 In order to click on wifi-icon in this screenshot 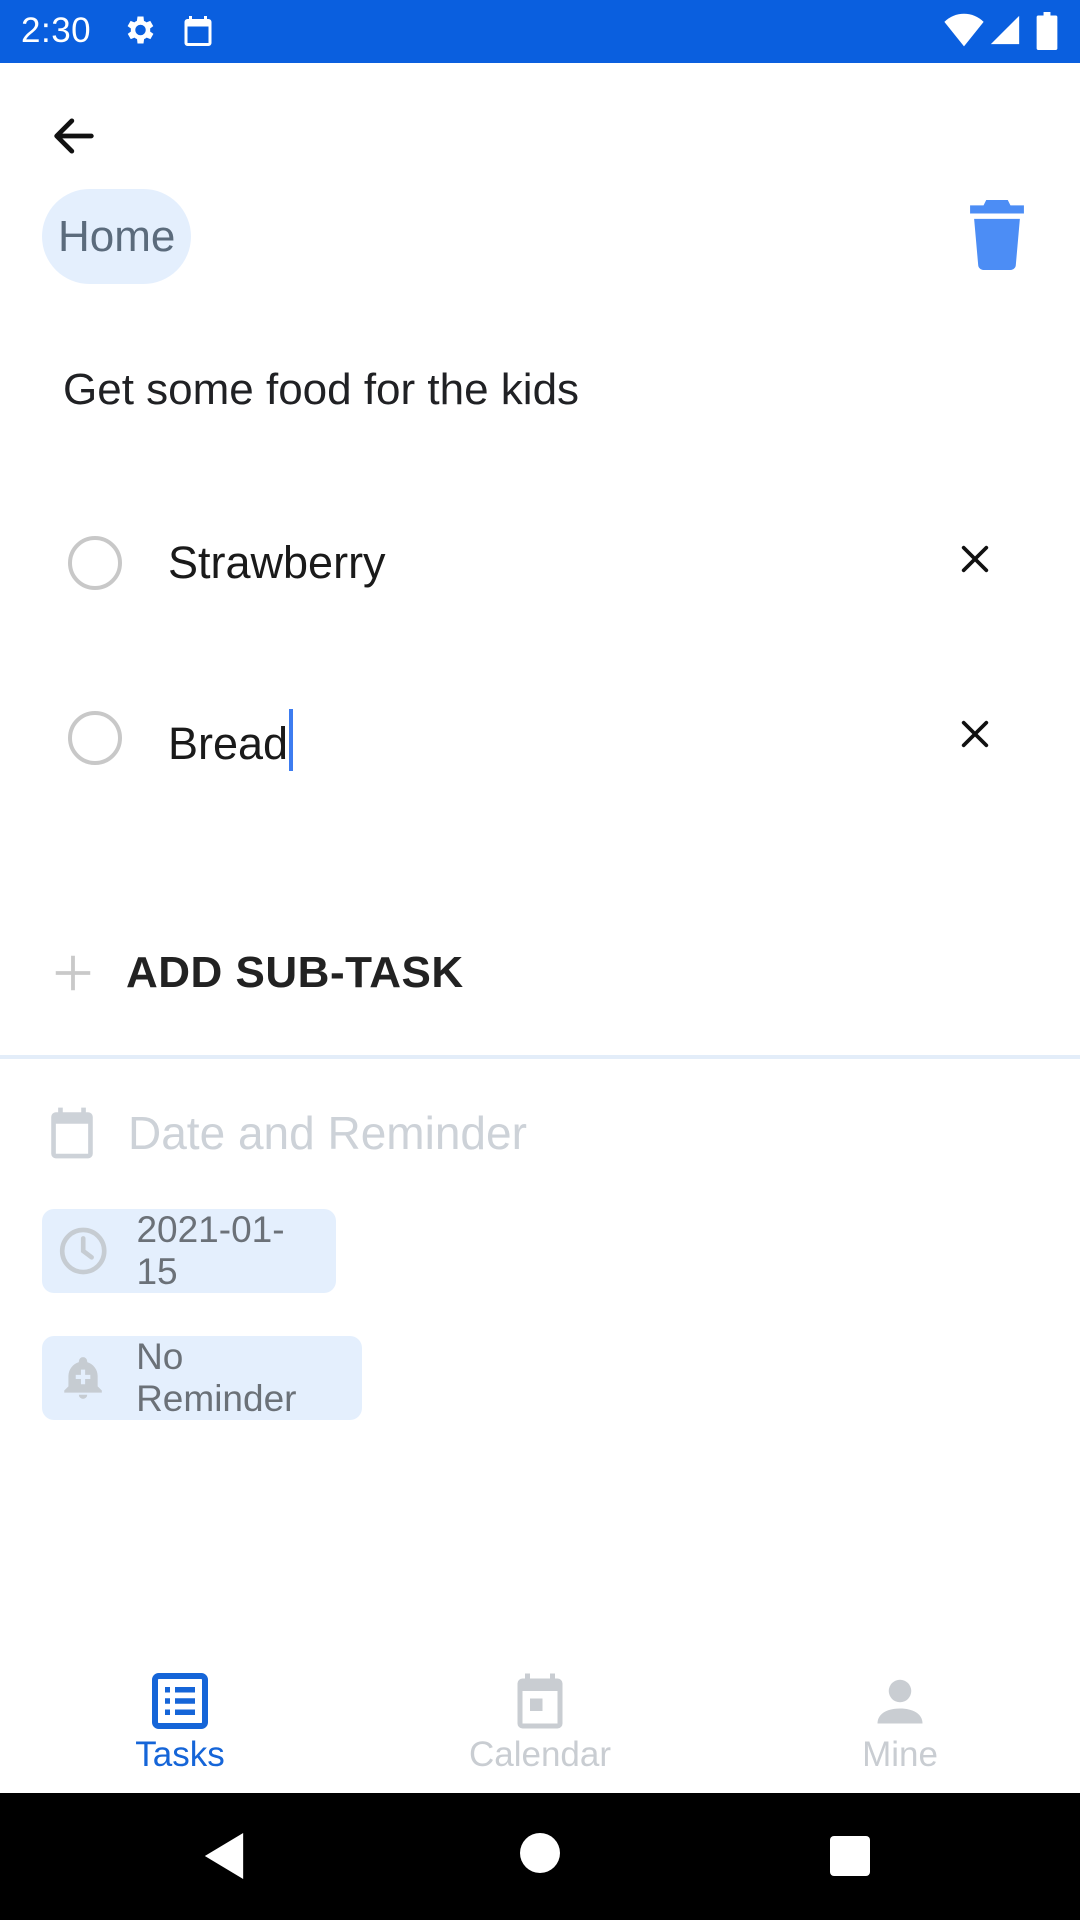, I will do `click(964, 30)`.